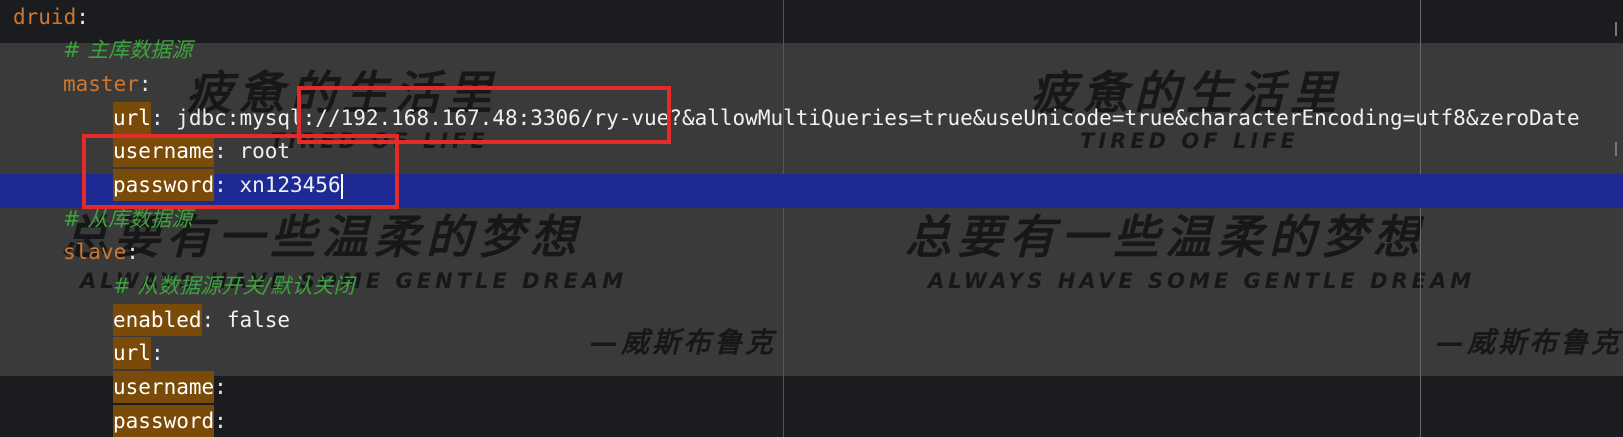 This screenshot has height=437, width=1623. I want to click on code-line-slave: slave:, so click(101, 252).